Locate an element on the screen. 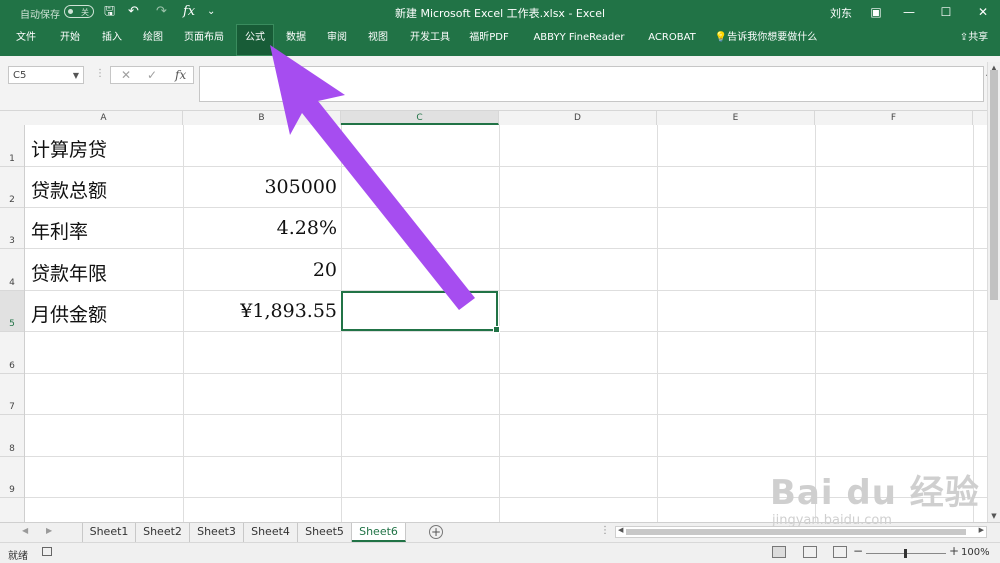 The height and width of the screenshot is (563, 1000). maximize-button: ☐ is located at coordinates (946, 12).